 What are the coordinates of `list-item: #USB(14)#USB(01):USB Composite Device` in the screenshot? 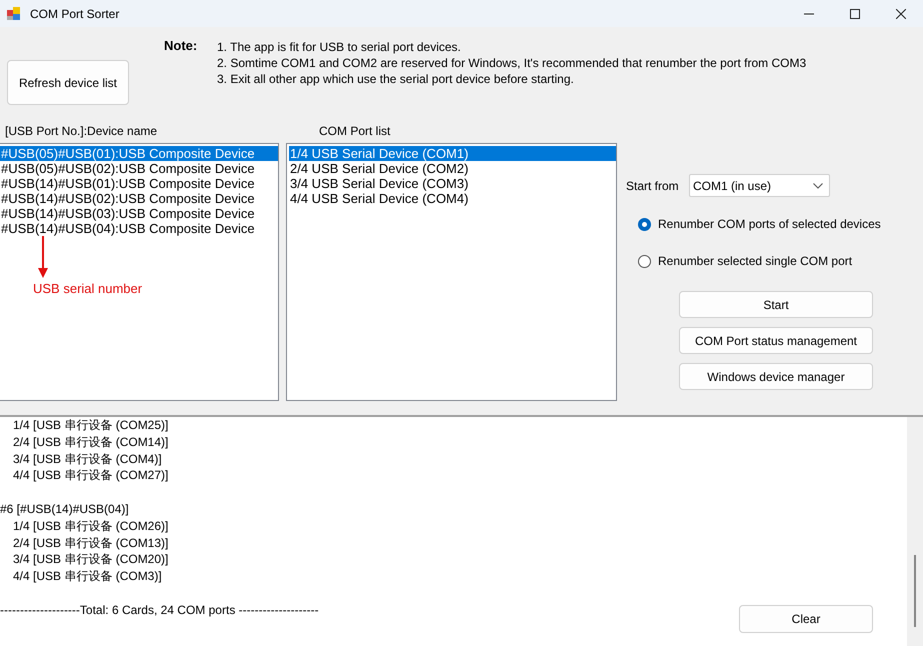 It's located at (139, 183).